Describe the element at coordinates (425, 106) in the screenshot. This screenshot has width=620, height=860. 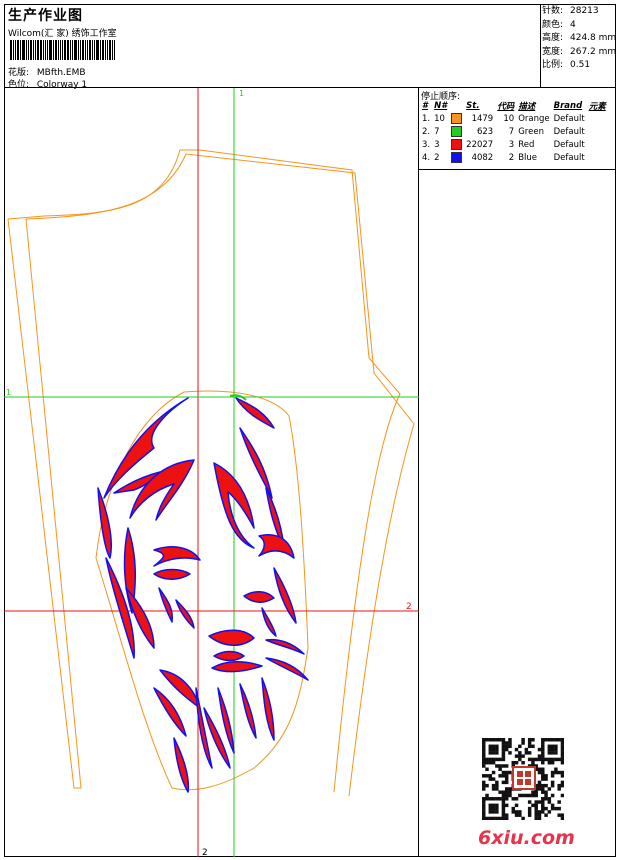
I see `col-index-header: #` at that location.